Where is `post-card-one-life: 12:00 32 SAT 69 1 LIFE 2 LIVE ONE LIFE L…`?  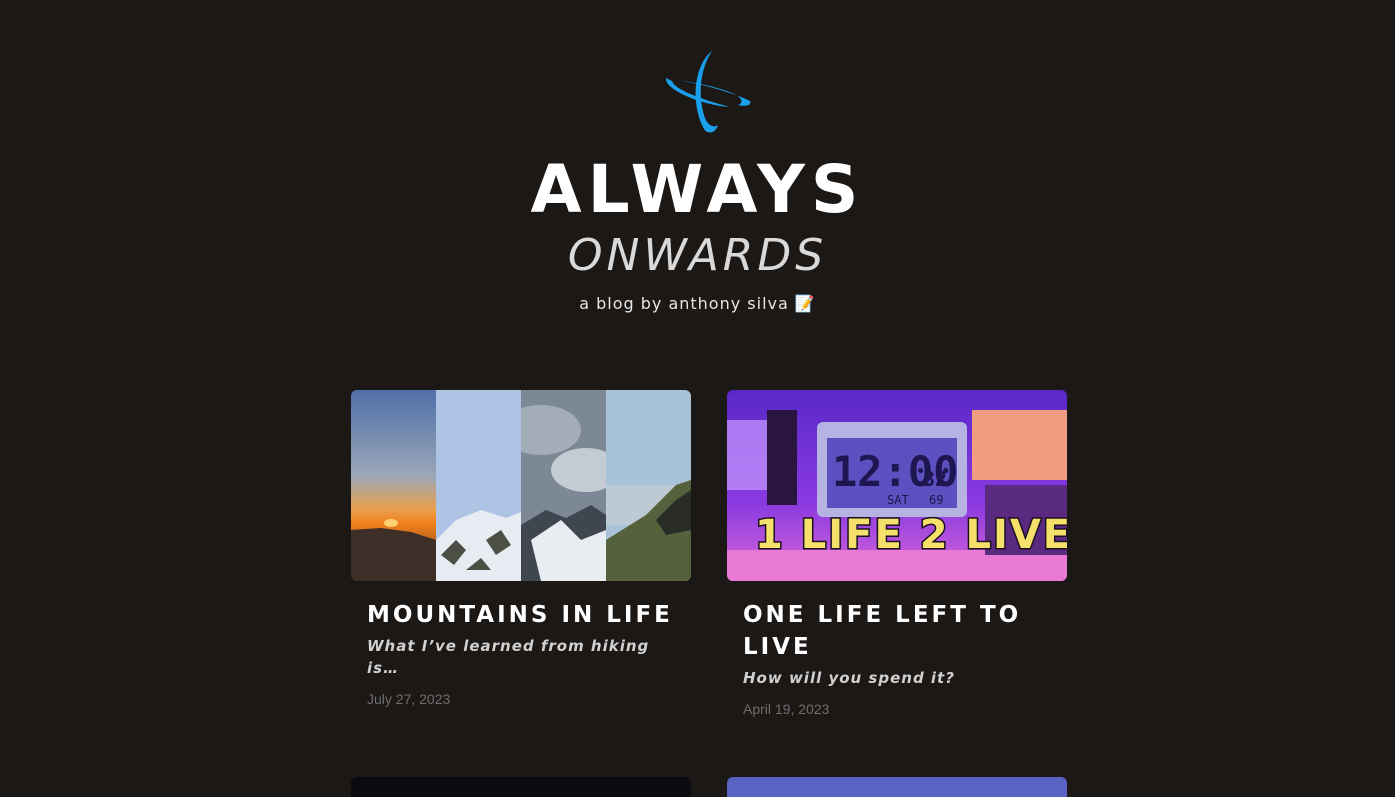
post-card-one-life: 12:00 32 SAT 69 1 LIFE 2 LIVE ONE LIFE L… is located at coordinates (897, 554).